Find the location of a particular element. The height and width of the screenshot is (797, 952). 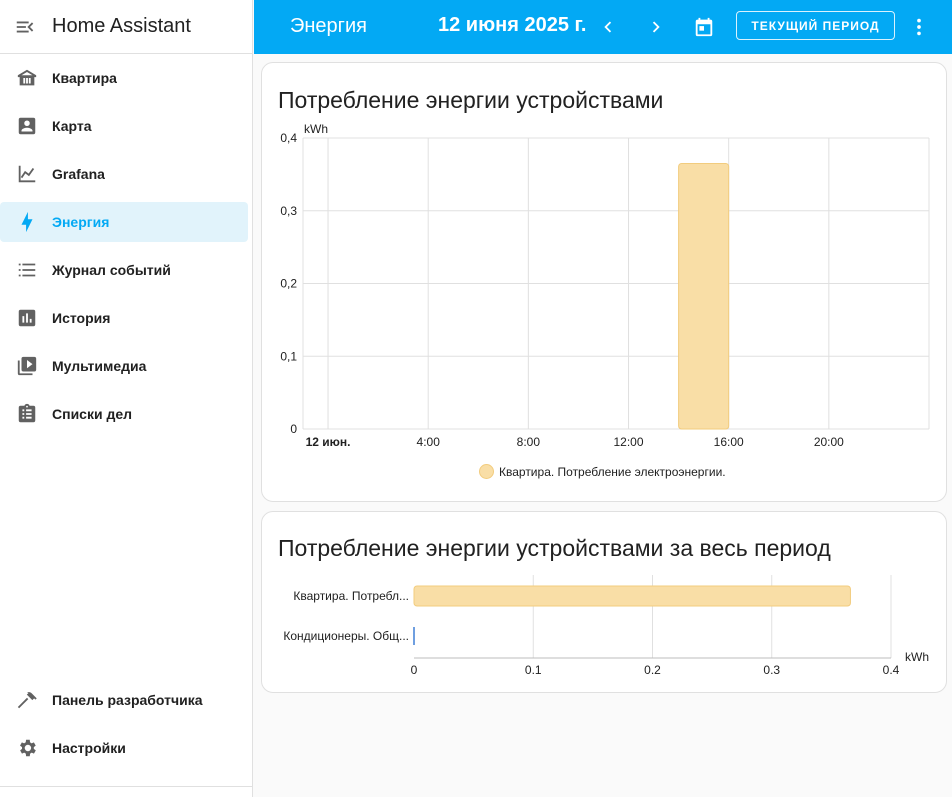

sidebar-item-logbook: Журнал событий is located at coordinates (124, 270).